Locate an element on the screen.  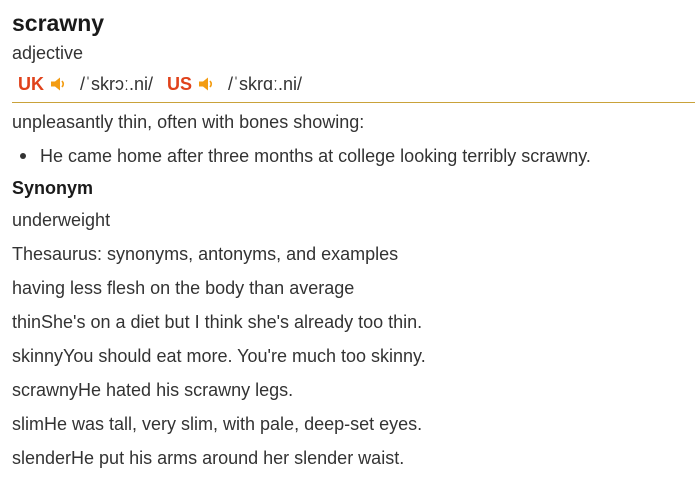
pron-region-us: US is located at coordinates (180, 83).